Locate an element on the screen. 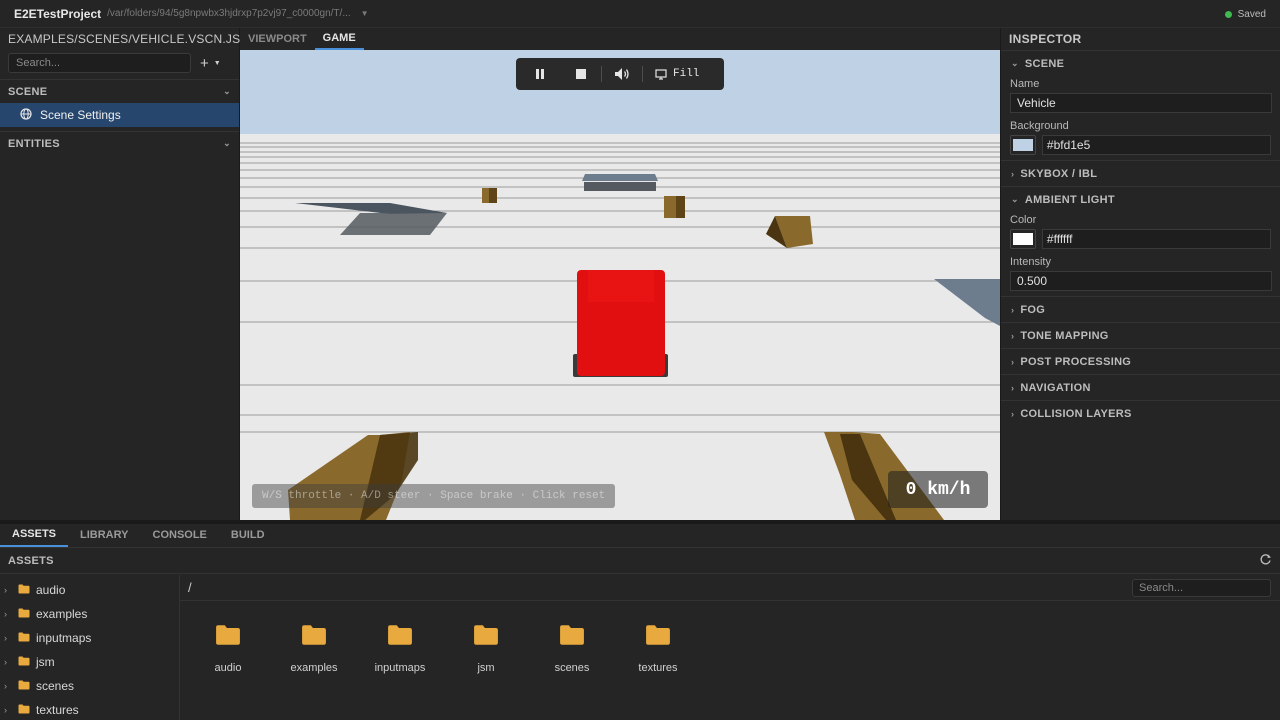  volume-button is located at coordinates (622, 74).